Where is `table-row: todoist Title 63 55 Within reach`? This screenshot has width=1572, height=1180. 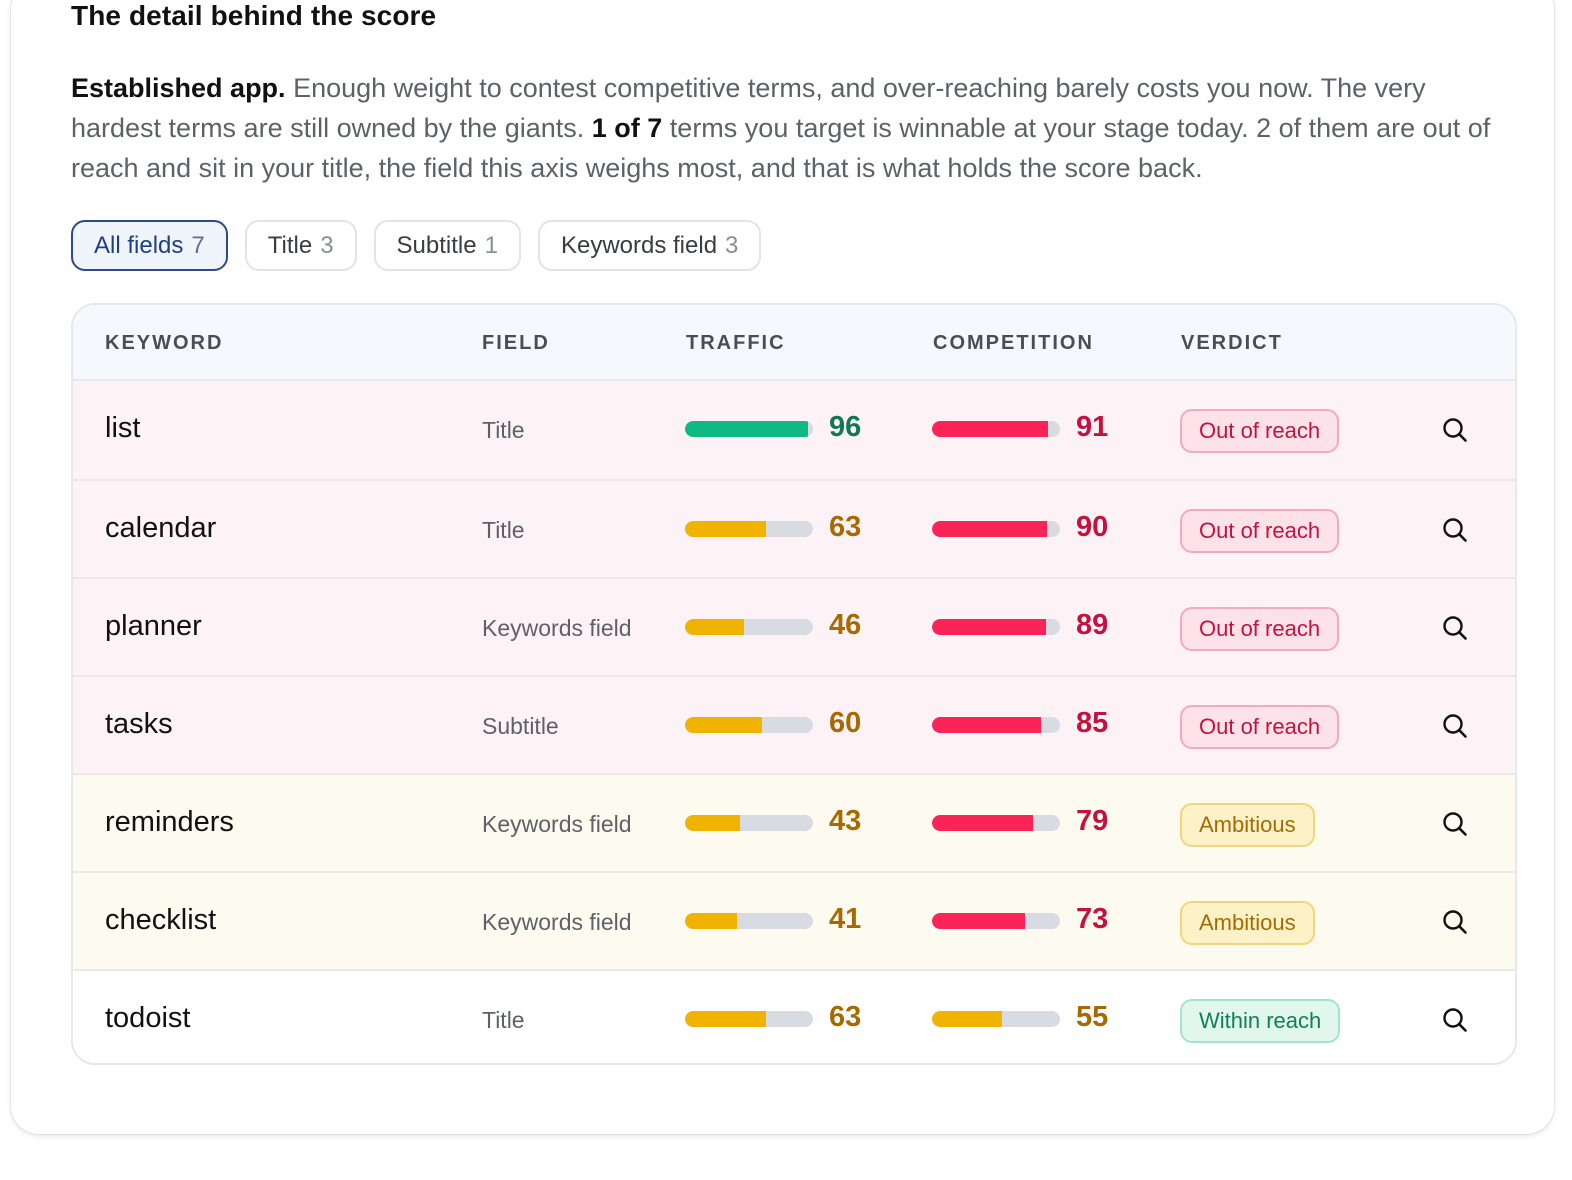 table-row: todoist Title 63 55 Within reach is located at coordinates (794, 1016).